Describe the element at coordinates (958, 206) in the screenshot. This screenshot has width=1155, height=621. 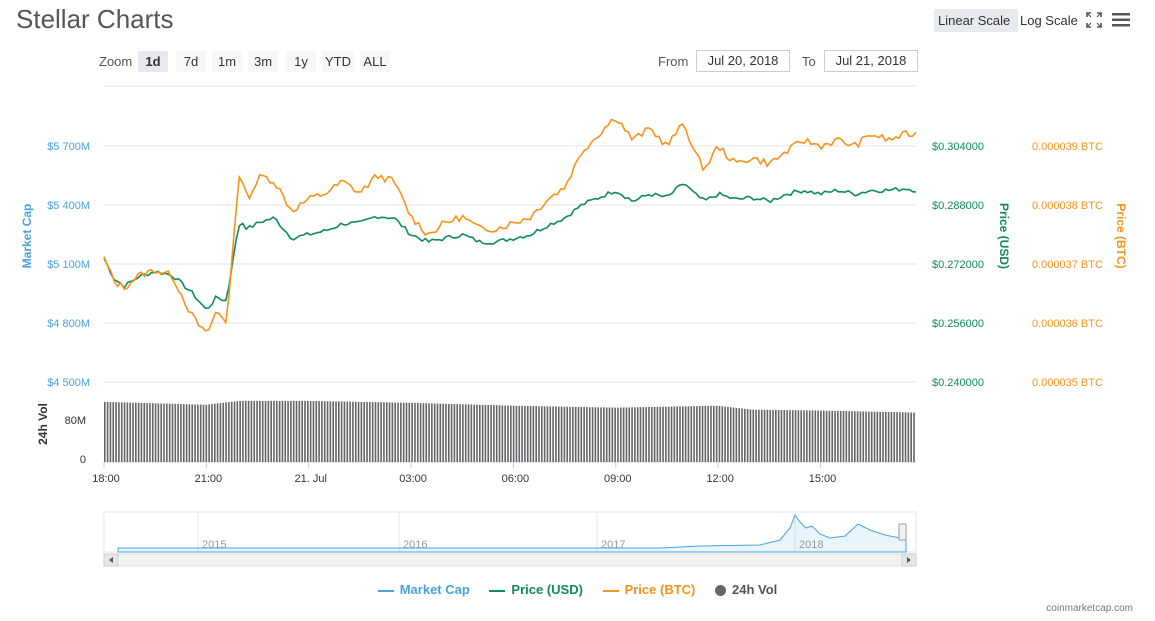
I see `price-usd-tick-label: $0.288000` at that location.